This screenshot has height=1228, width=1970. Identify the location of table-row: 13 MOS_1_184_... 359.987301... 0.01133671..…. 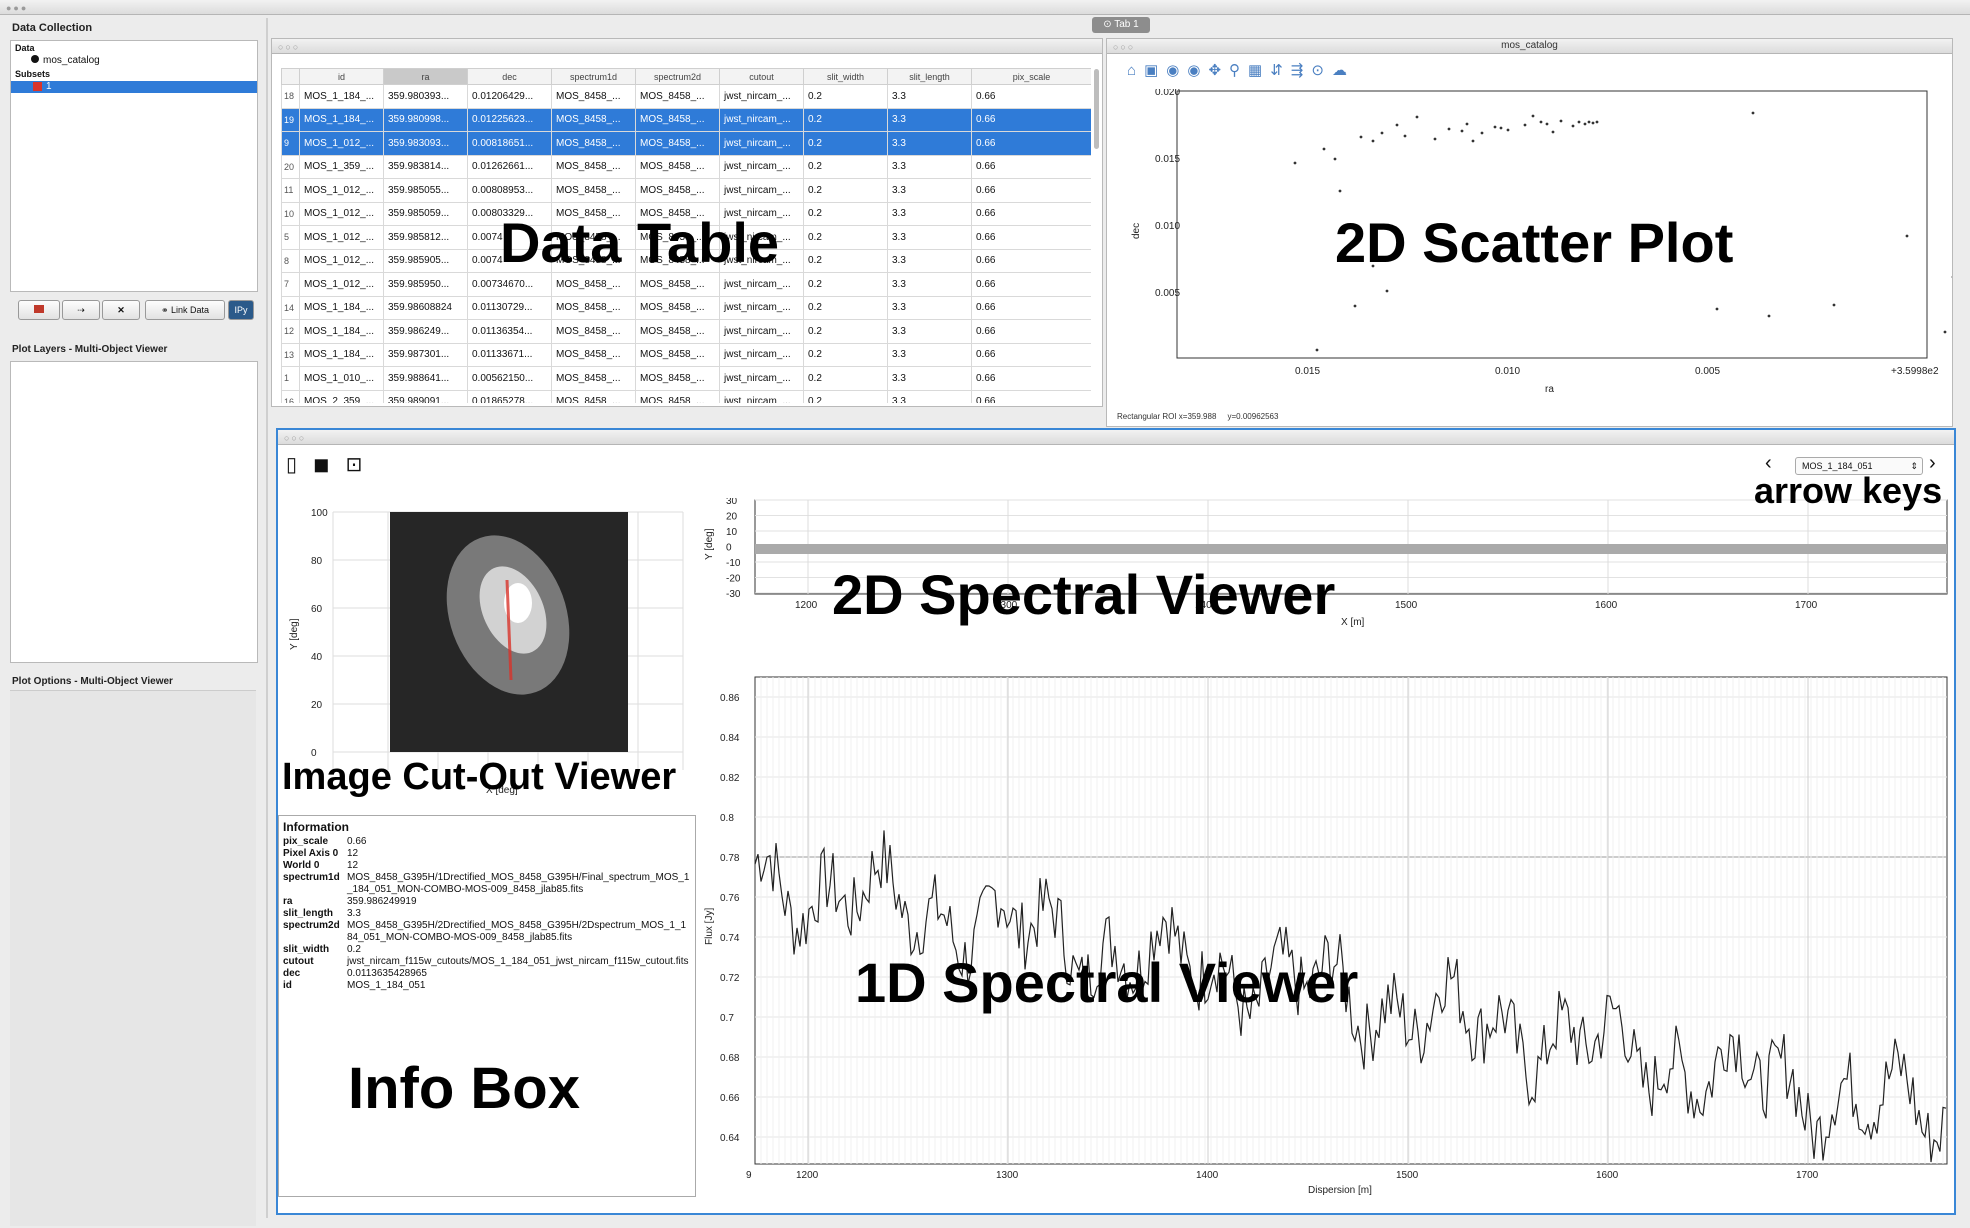
(686, 354).